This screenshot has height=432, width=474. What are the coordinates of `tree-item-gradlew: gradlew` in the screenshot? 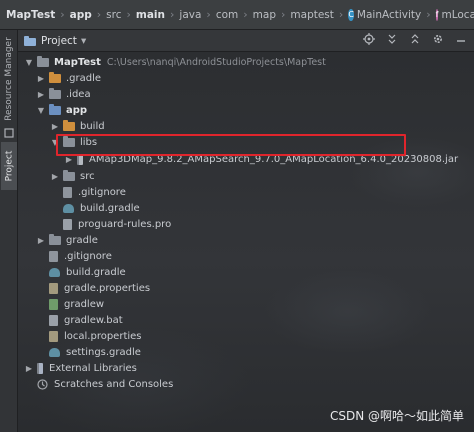 It's located at (246, 304).